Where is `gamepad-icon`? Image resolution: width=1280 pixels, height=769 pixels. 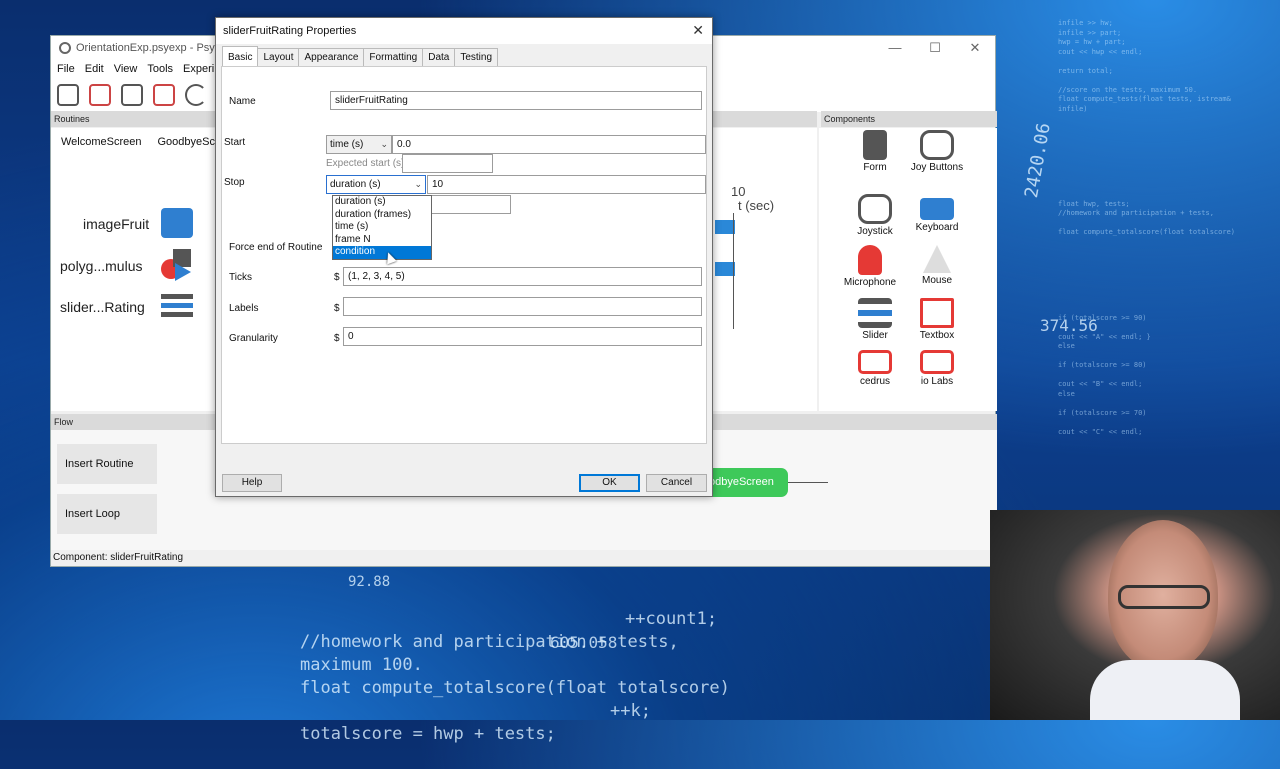 gamepad-icon is located at coordinates (937, 145).